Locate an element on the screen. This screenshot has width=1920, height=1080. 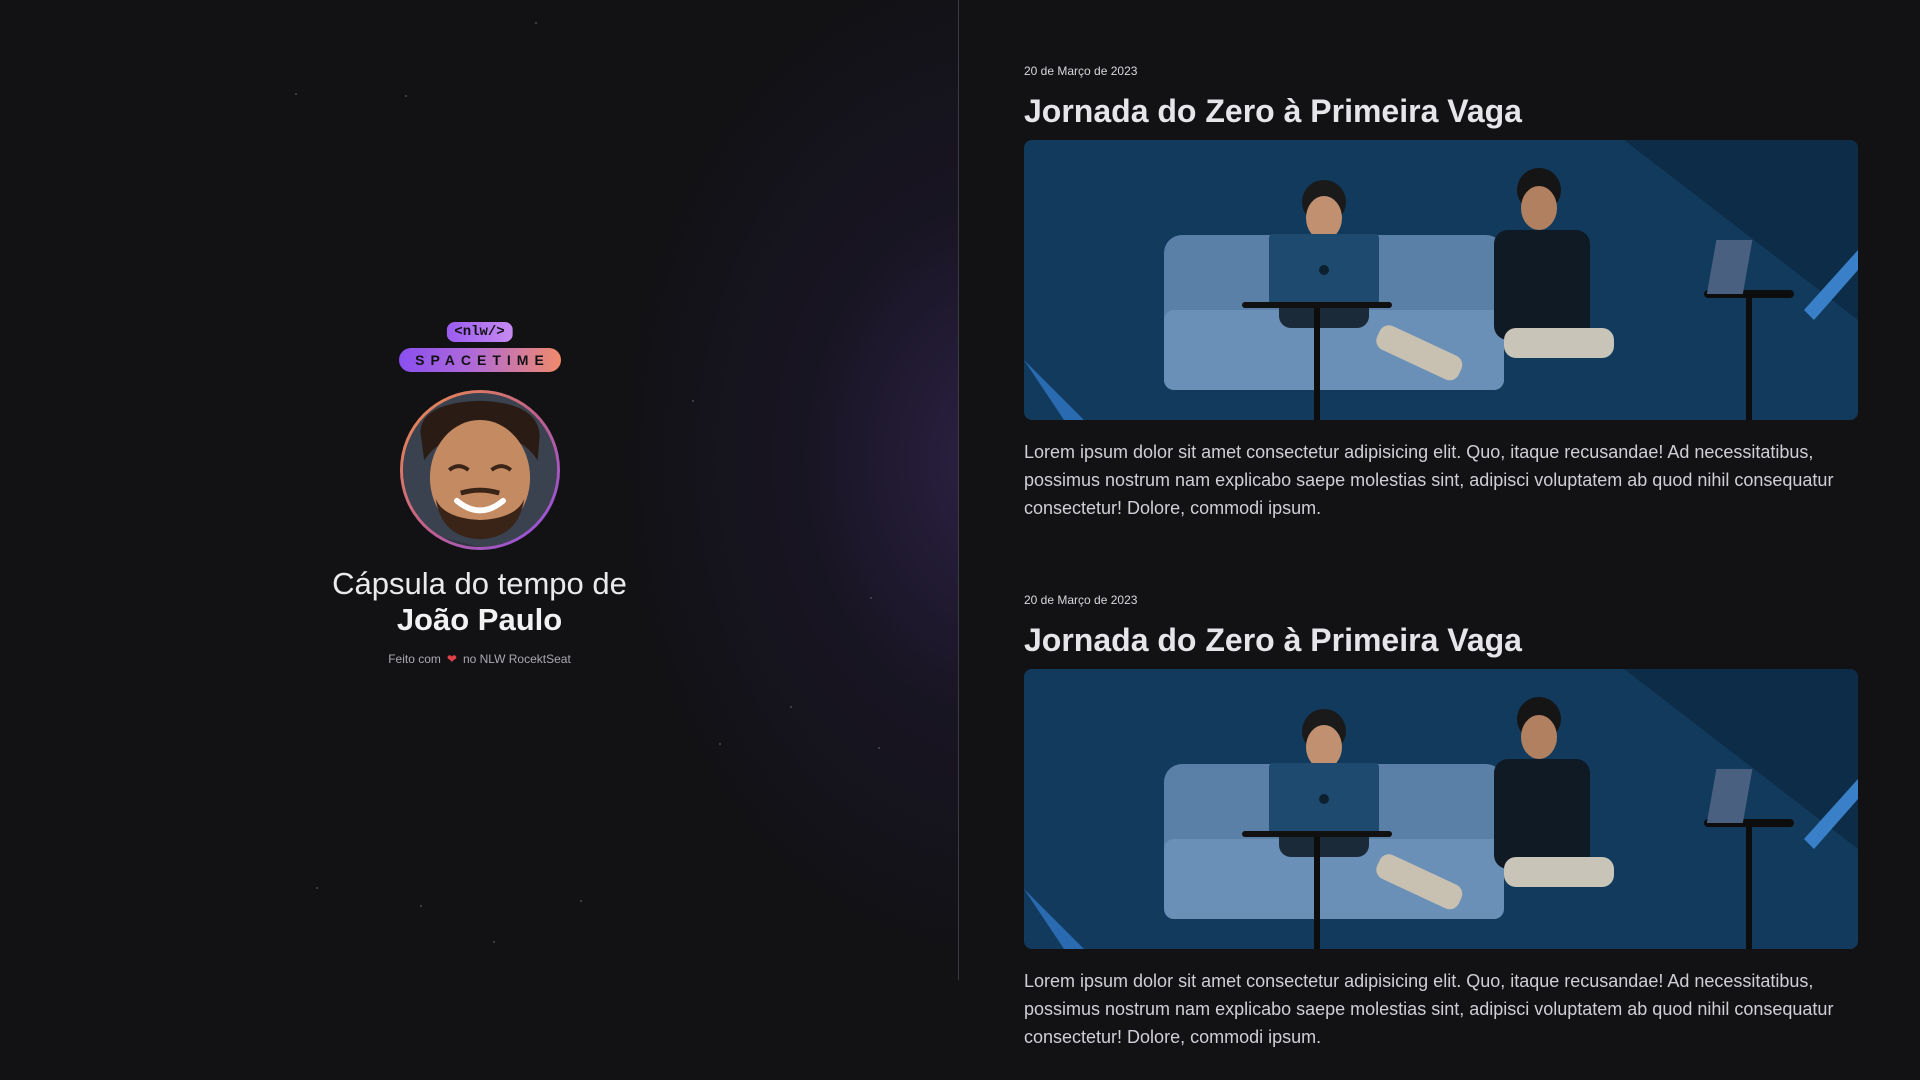
heart-icon: ❤ is located at coordinates (451, 659).